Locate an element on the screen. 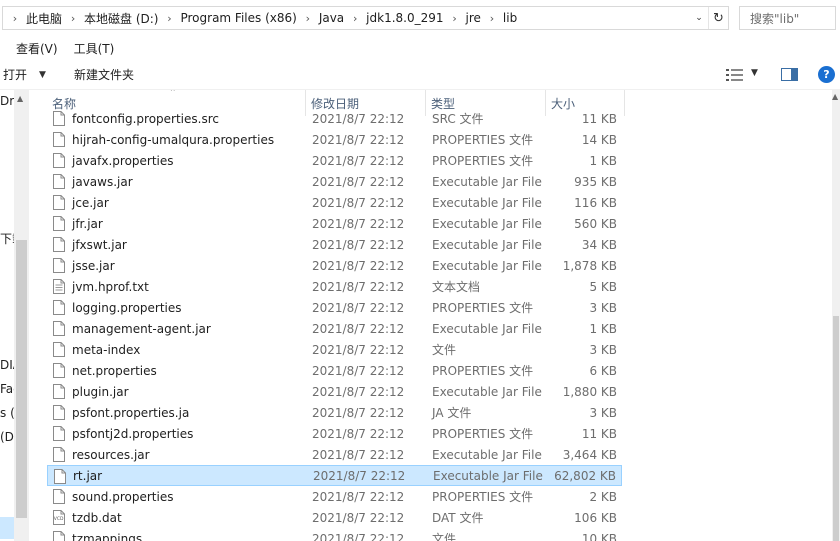 This screenshot has height=541, width=840. file-list-scrollbar: ▲ is located at coordinates (836, 315).